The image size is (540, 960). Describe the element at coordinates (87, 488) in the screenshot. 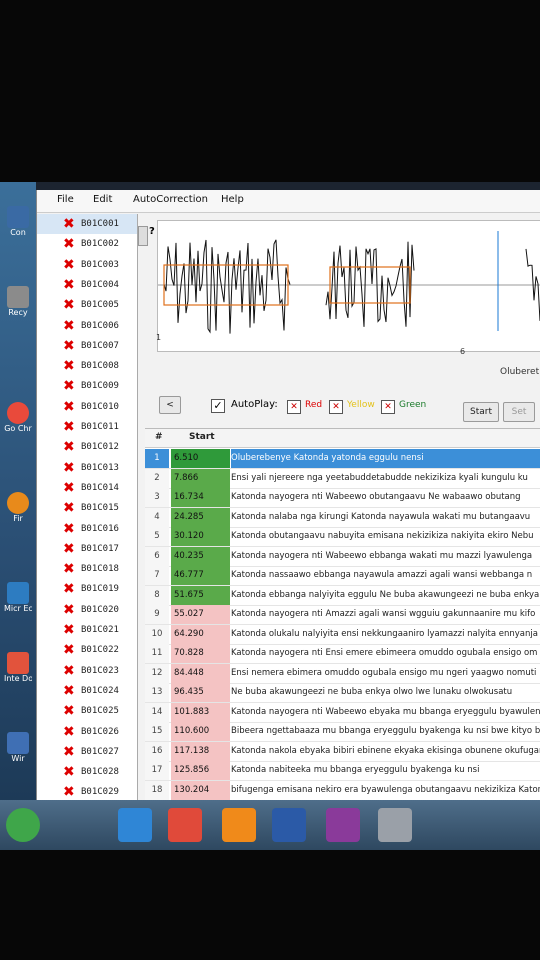

I see `file-list-item: ✖ B01C014` at that location.